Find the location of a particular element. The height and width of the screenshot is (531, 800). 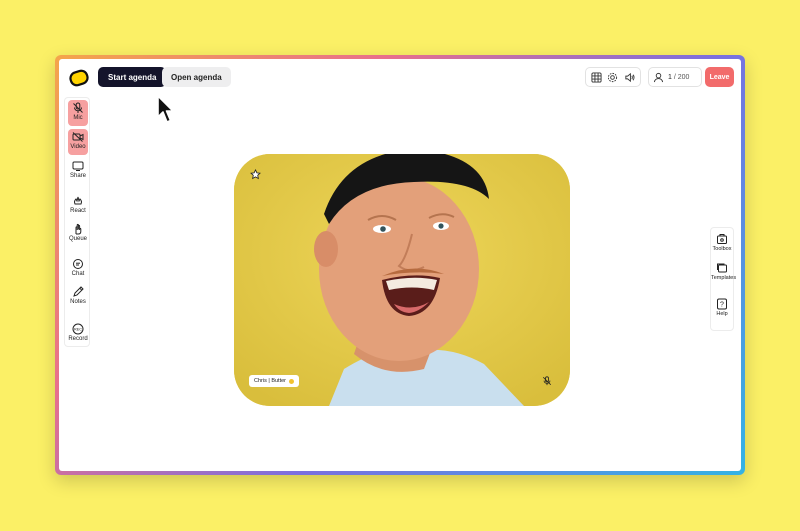

status-dot-icon is located at coordinates (291, 381).